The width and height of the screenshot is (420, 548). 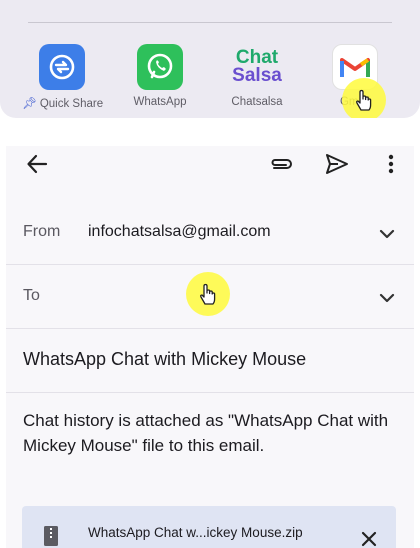 I want to click on whatsapp-icon, so click(x=160, y=67).